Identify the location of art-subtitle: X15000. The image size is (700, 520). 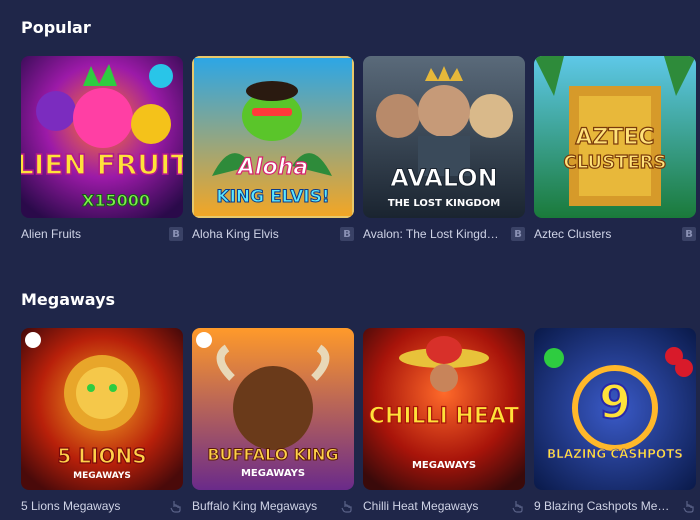
(116, 200).